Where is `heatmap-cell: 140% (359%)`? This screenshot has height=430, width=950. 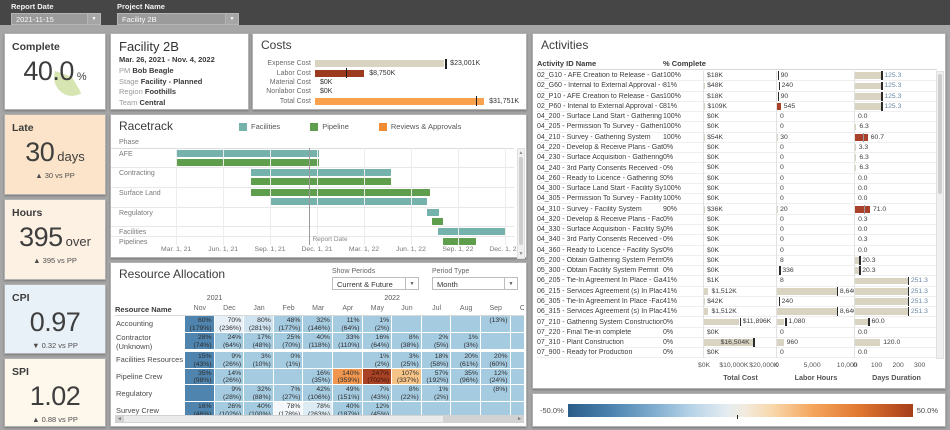 heatmap-cell: 140% (359%) is located at coordinates (347, 377).